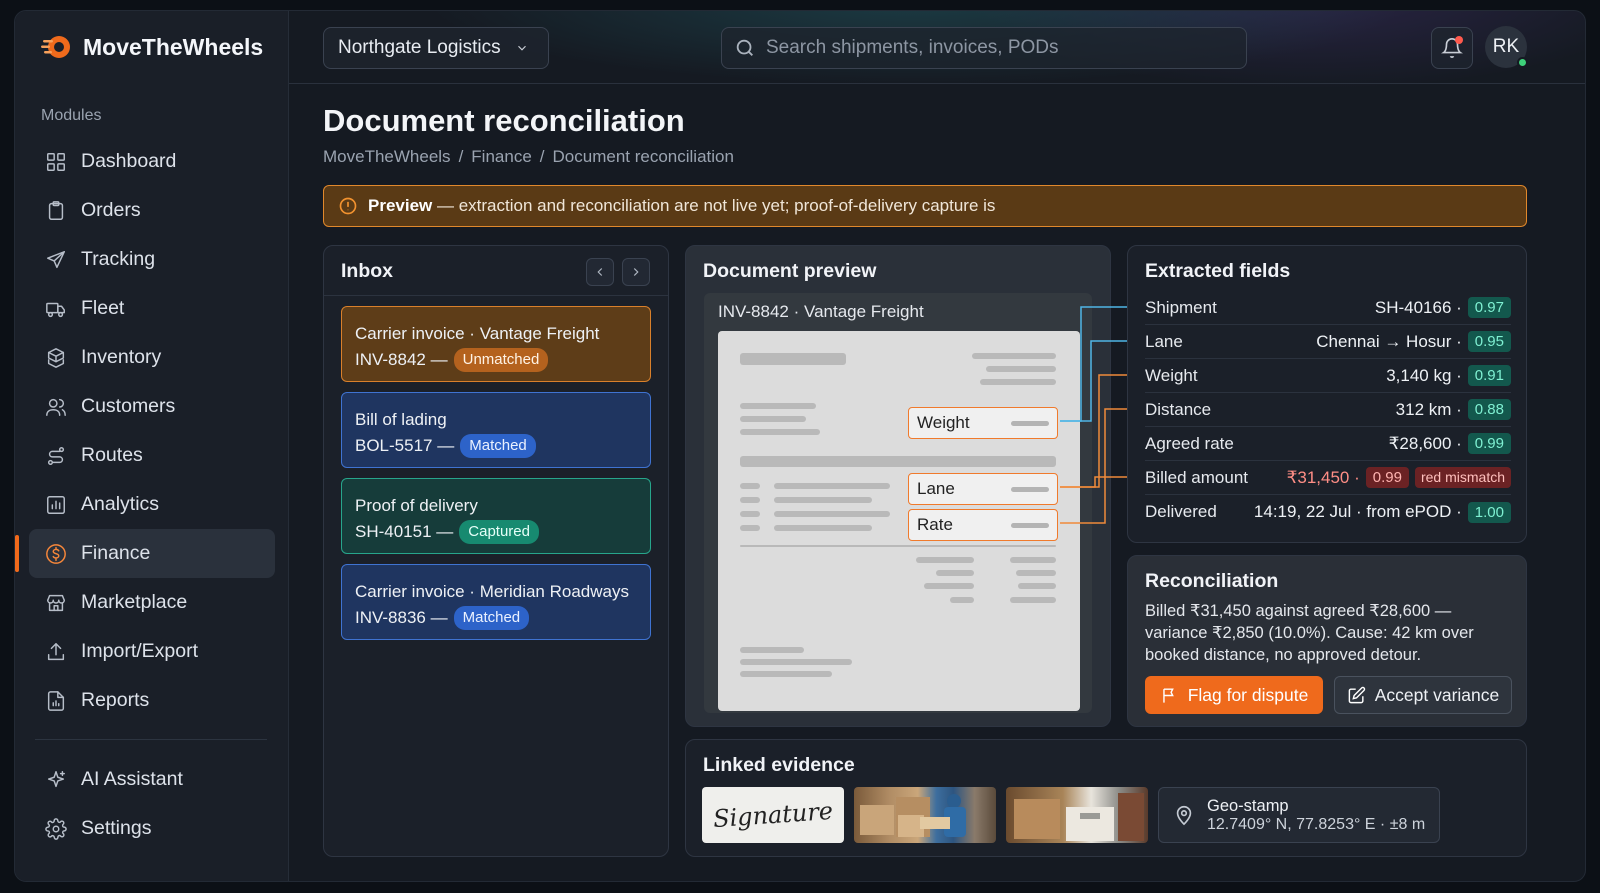  Describe the element at coordinates (1181, 307) in the screenshot. I see `field-label: Shipment` at that location.